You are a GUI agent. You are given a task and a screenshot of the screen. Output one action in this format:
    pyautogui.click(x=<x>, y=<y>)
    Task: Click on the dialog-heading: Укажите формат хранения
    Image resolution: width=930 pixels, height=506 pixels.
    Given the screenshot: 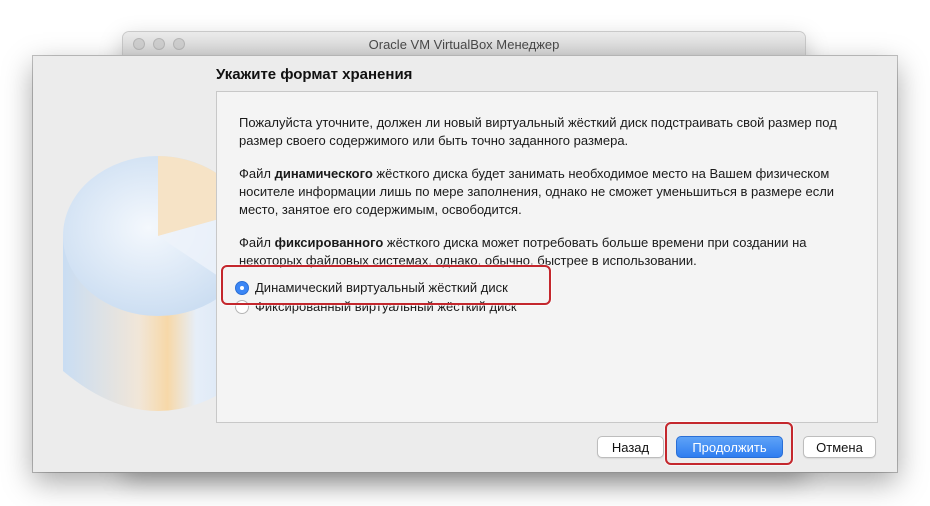 What is the action you would take?
    pyautogui.click(x=314, y=74)
    